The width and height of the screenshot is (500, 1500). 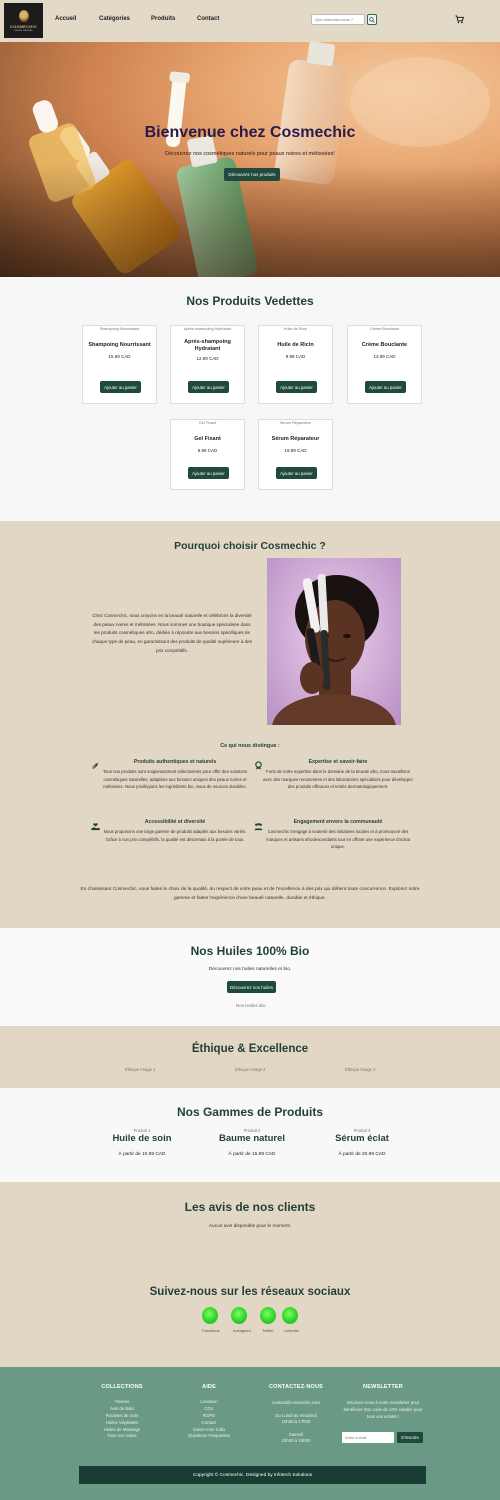 I want to click on ethic-title: Éthique & Excellence, so click(x=250, y=1049).